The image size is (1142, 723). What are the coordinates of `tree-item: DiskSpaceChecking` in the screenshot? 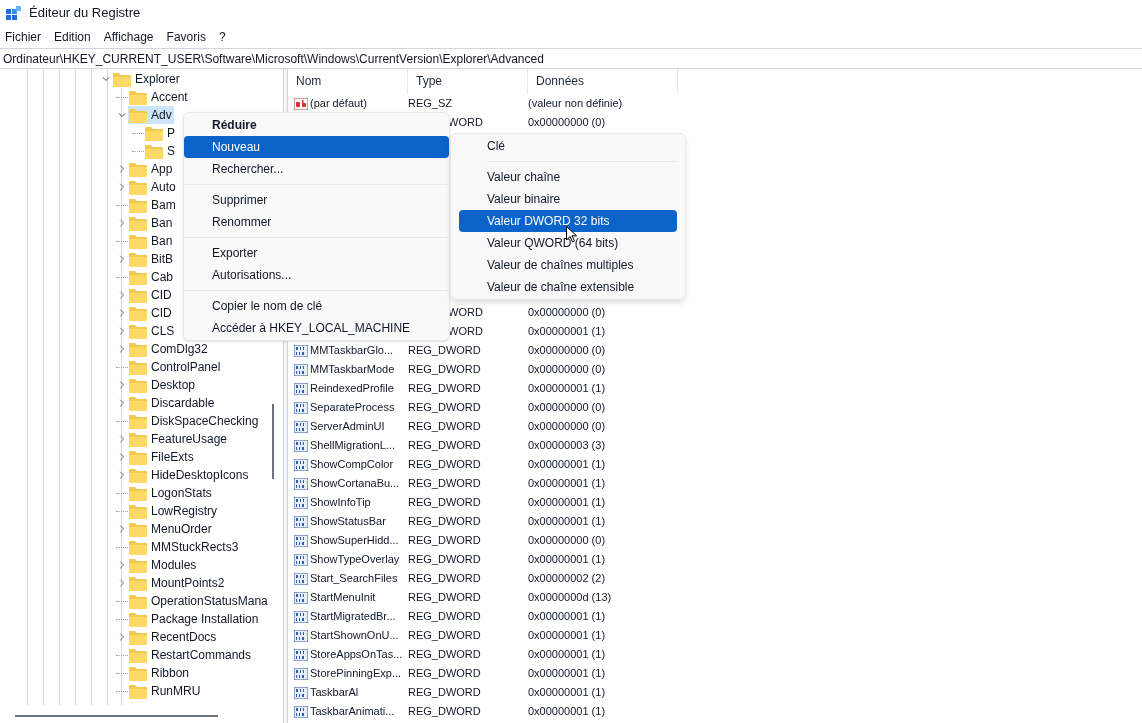 It's located at (194, 421).